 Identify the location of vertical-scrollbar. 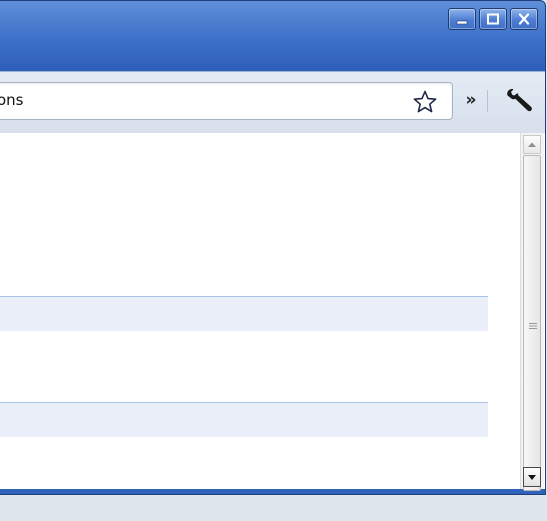
(532, 312).